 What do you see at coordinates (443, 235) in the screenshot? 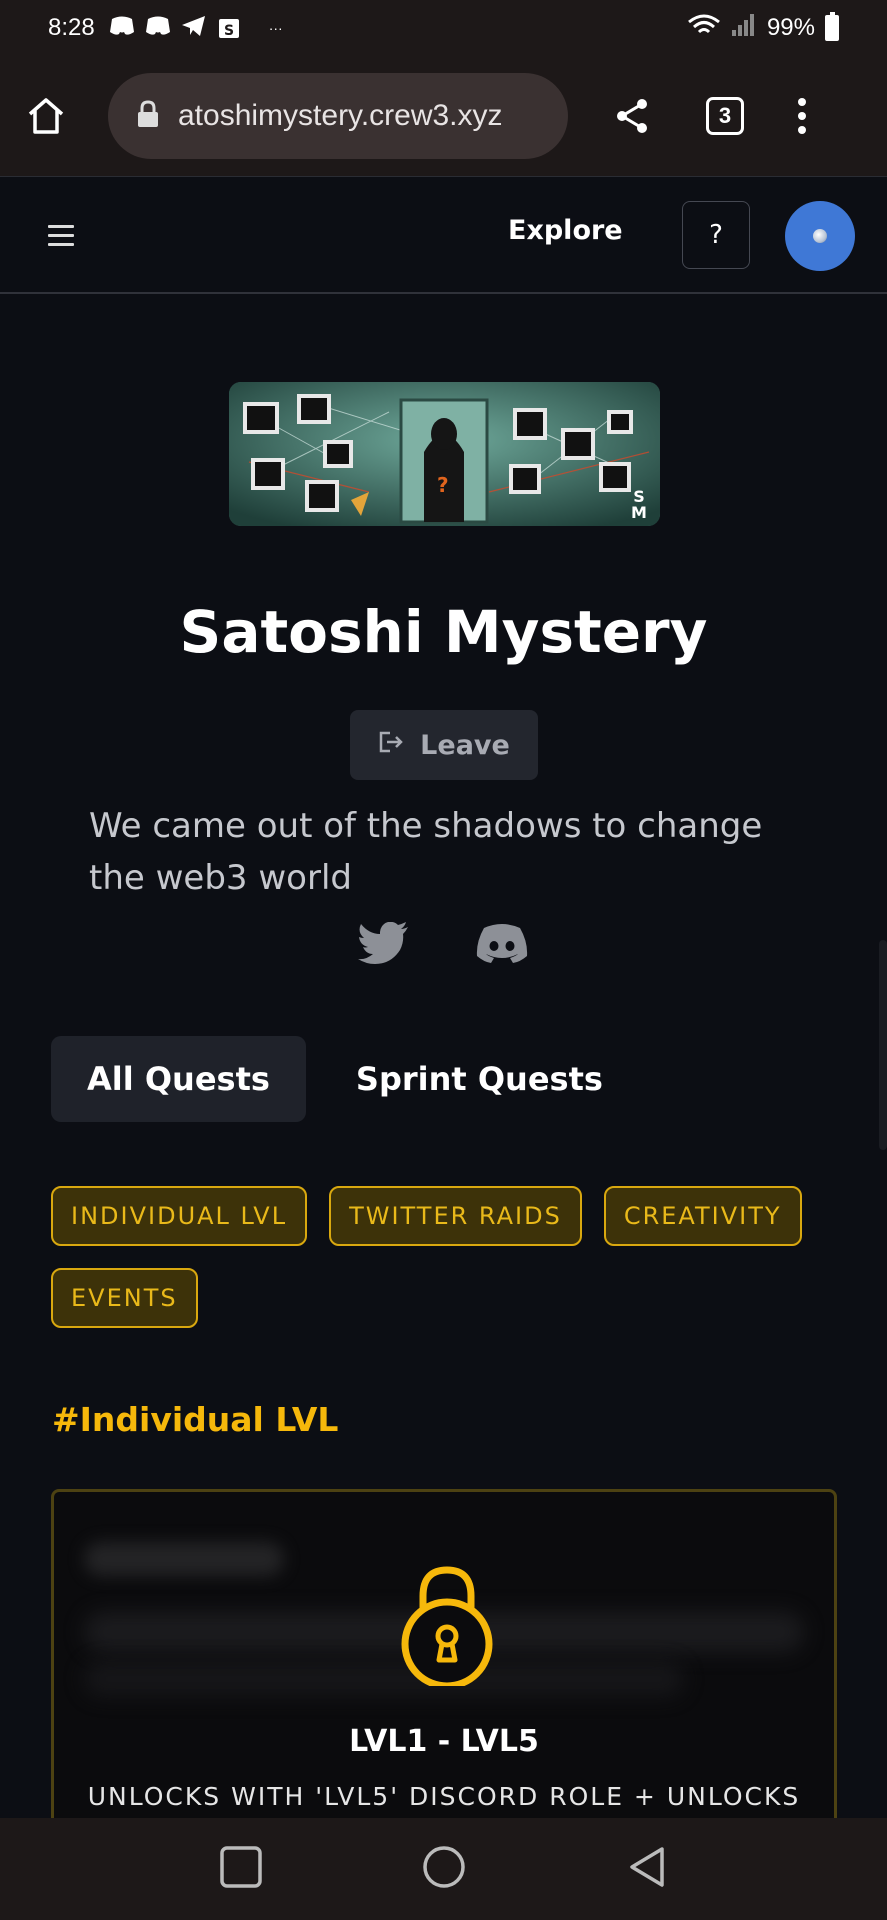
I see `site-header: Explore ?` at bounding box center [443, 235].